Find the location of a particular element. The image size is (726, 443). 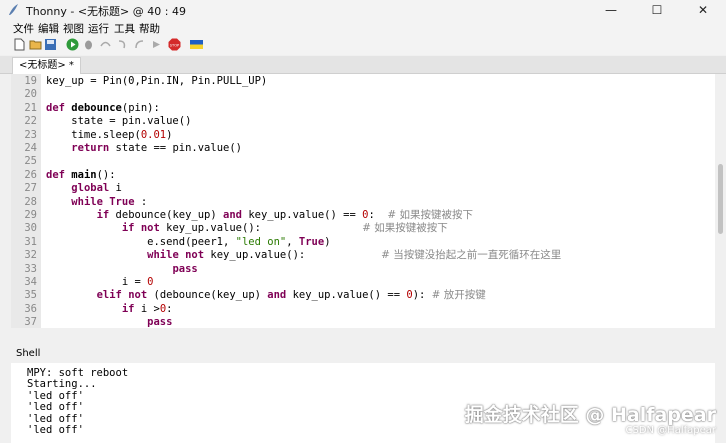

maximize-icon: ☐ is located at coordinates (657, 10).